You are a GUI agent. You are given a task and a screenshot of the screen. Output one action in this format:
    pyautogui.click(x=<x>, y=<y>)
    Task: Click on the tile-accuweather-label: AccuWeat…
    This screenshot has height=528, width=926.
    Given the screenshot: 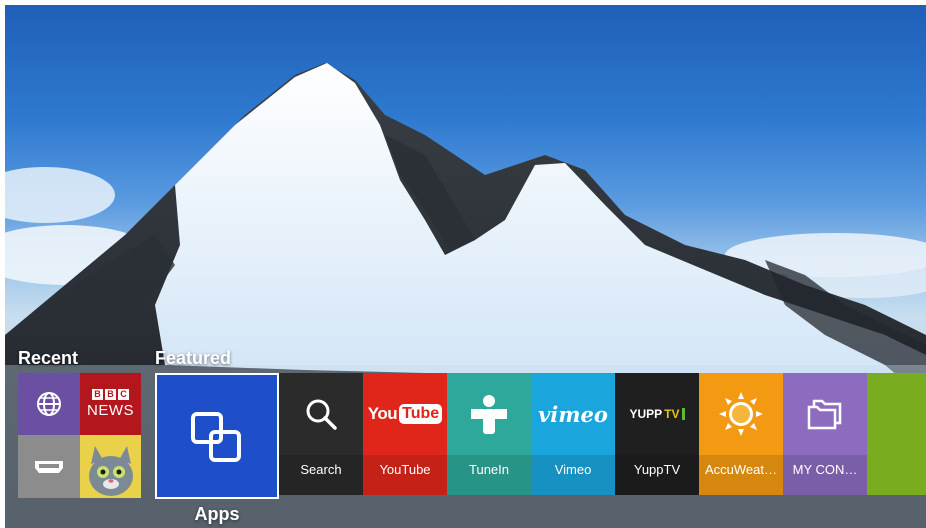 What is the action you would take?
    pyautogui.click(x=741, y=475)
    